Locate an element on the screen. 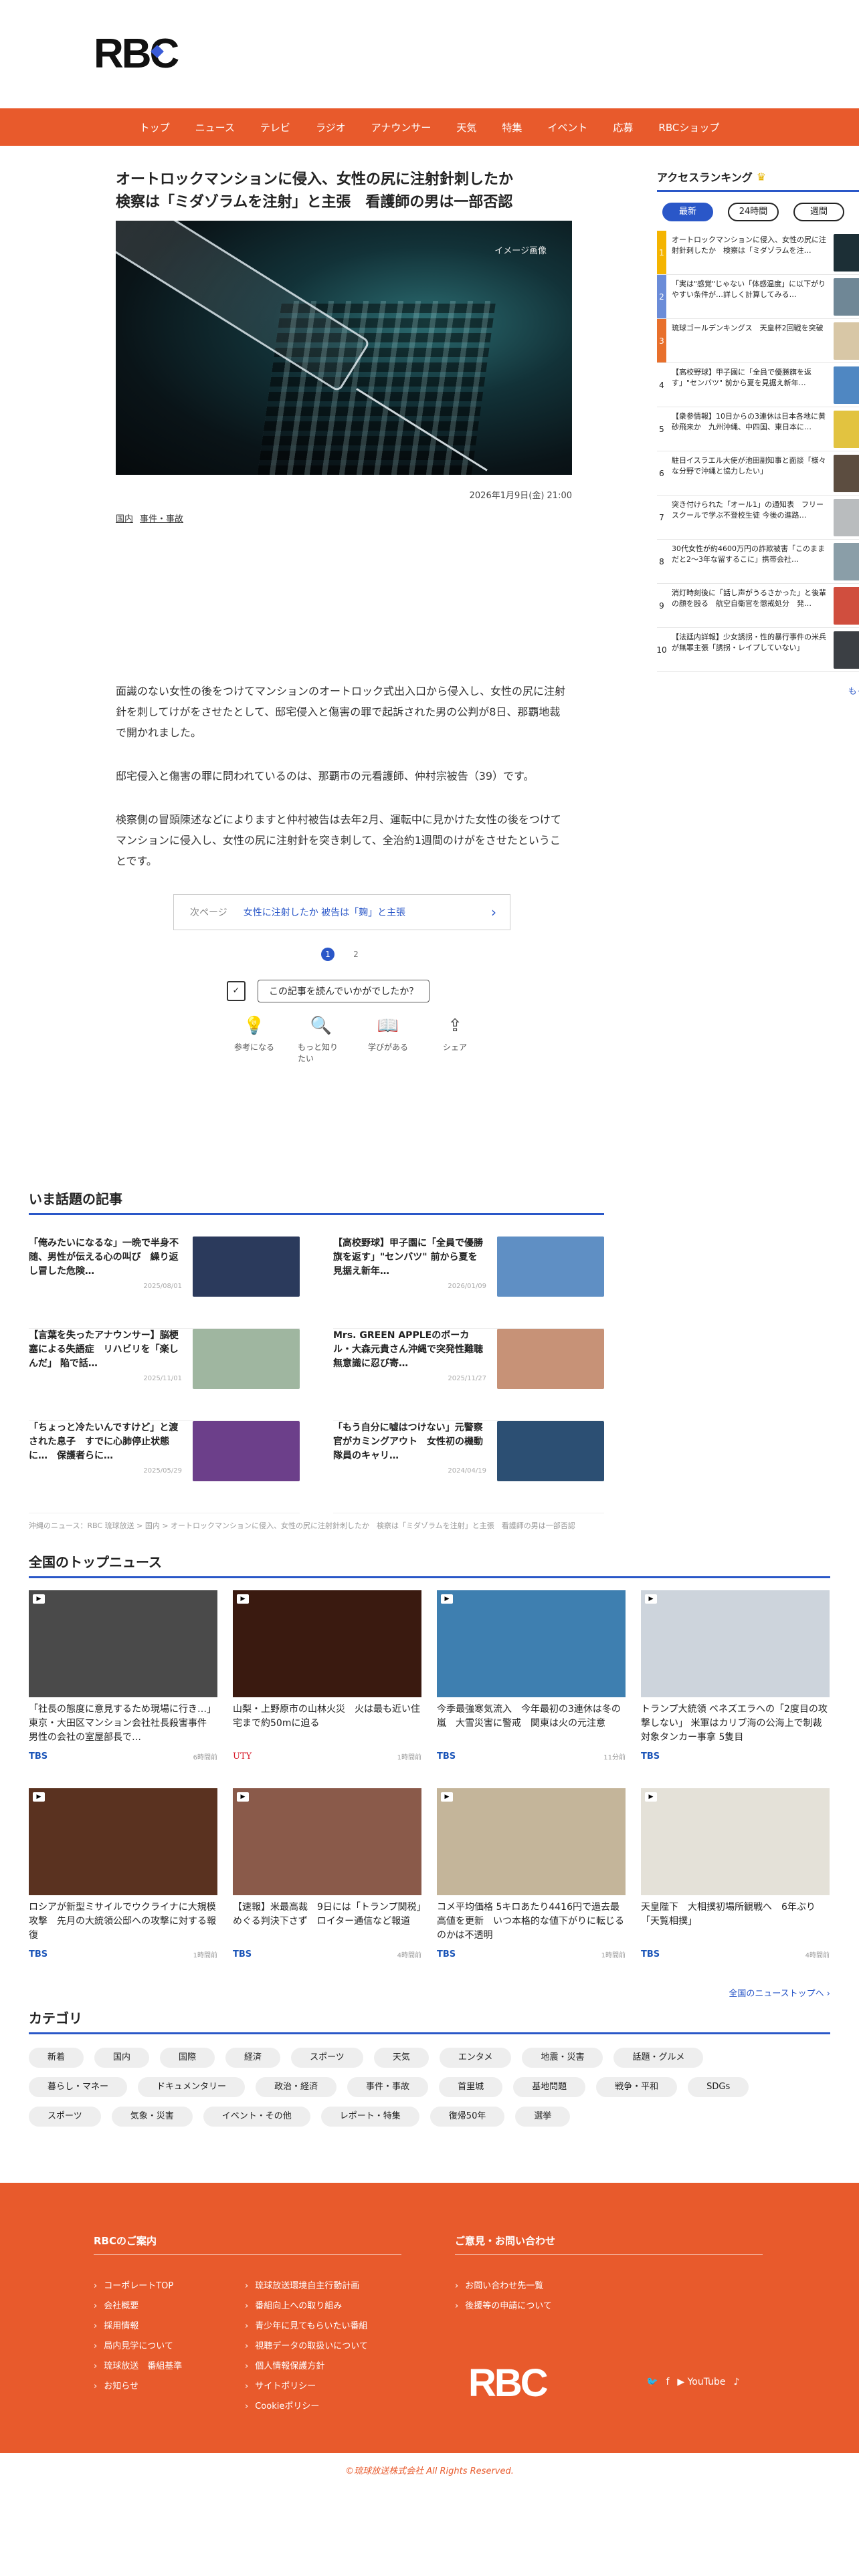 The height and width of the screenshot is (2576, 859). nav-item: ニュース is located at coordinates (215, 127).